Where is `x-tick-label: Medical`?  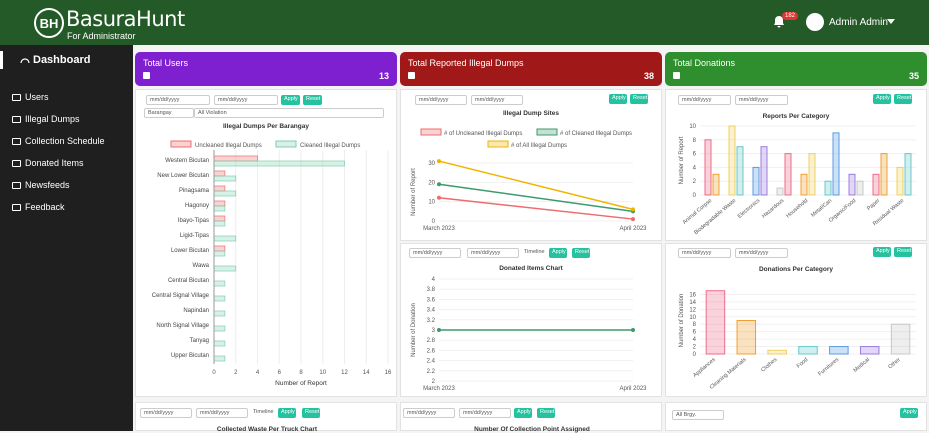 x-tick-label: Medical is located at coordinates (862, 365).